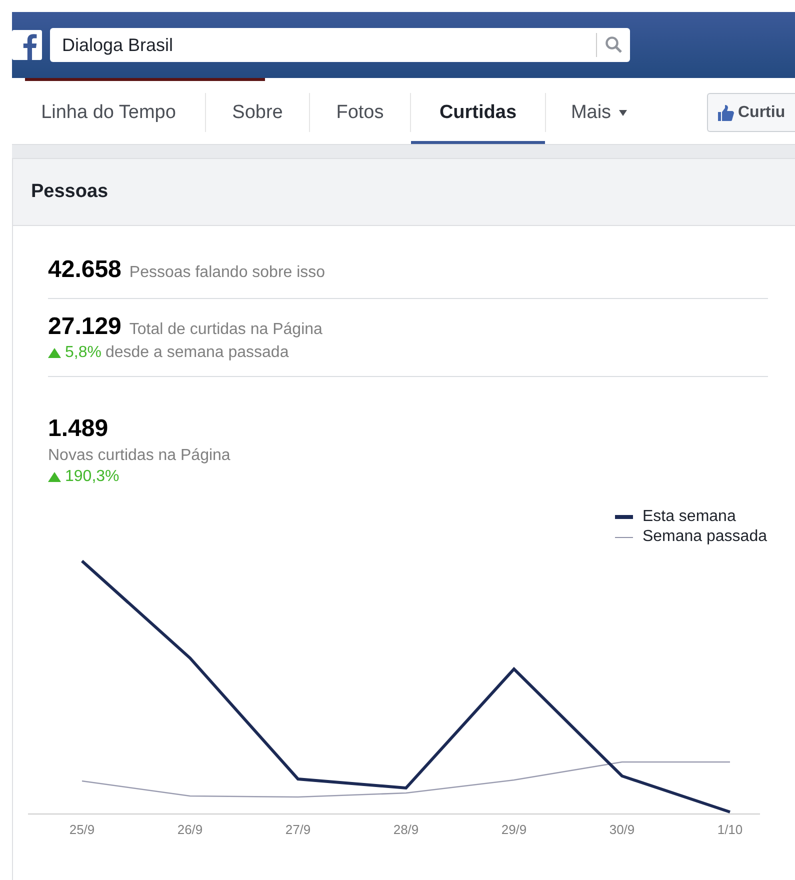  What do you see at coordinates (82, 829) in the screenshot?
I see `axis-label: 25/9` at bounding box center [82, 829].